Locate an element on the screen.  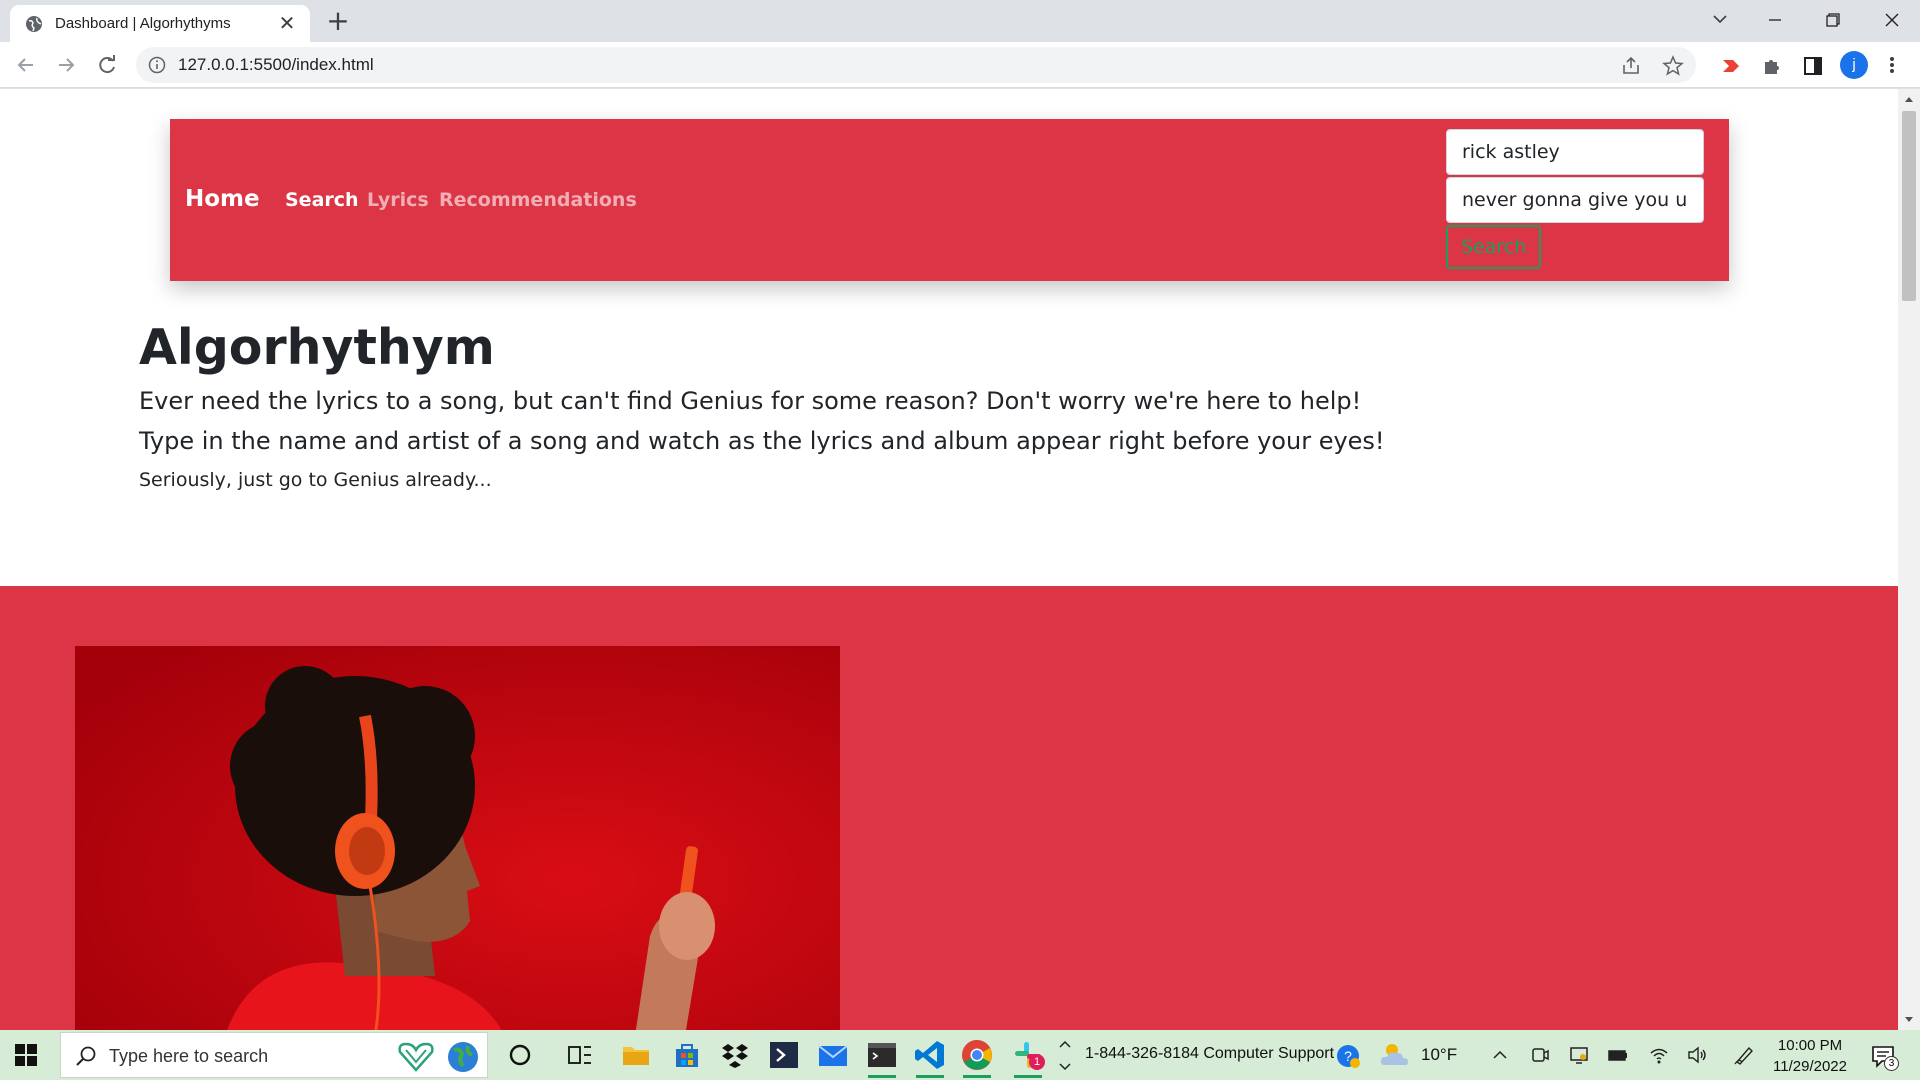
dropbox-icon is located at coordinates (735, 1055).